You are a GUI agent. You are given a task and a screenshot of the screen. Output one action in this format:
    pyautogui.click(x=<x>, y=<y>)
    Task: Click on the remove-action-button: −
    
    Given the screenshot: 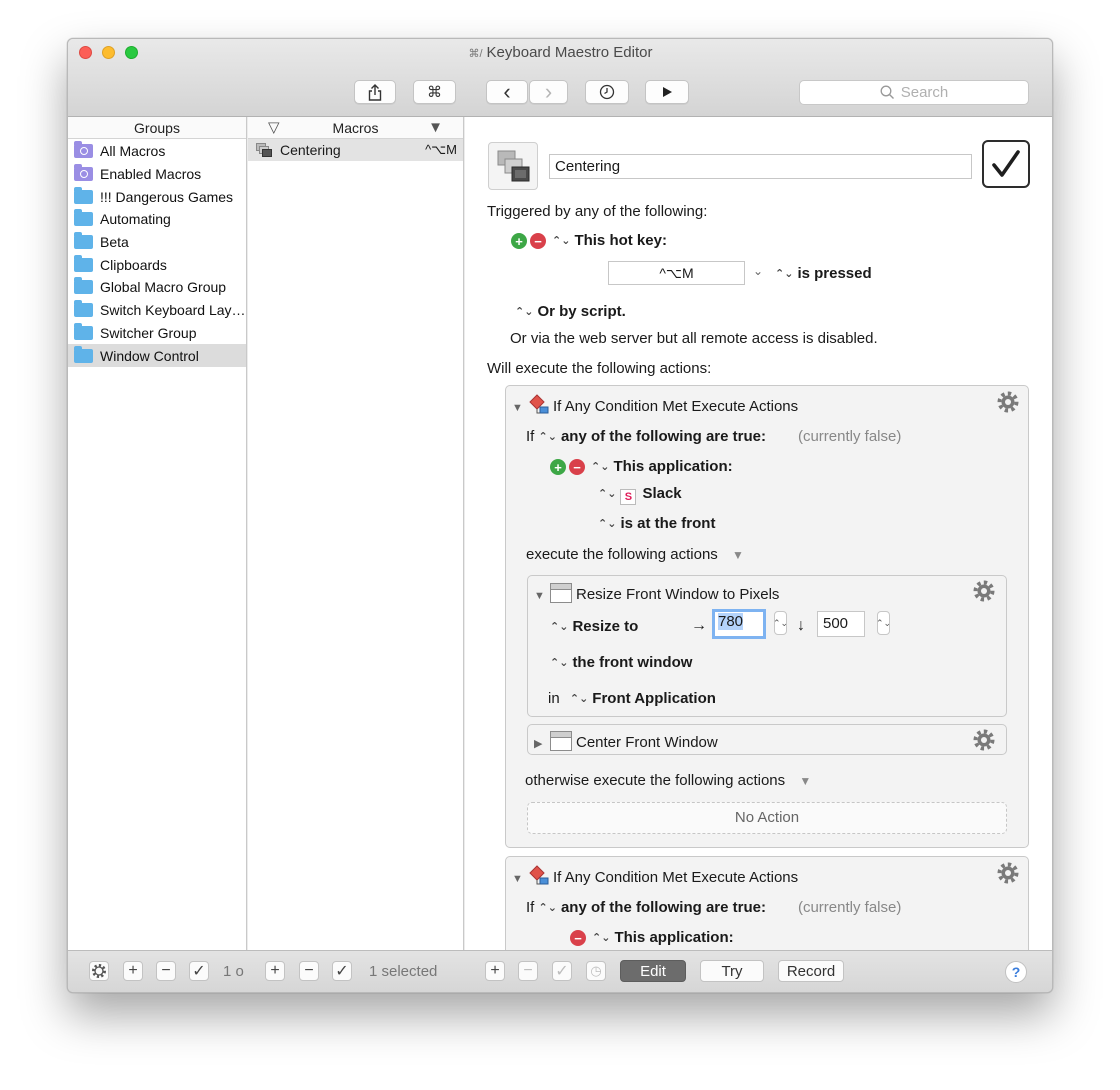 What is the action you would take?
    pyautogui.click(x=528, y=971)
    